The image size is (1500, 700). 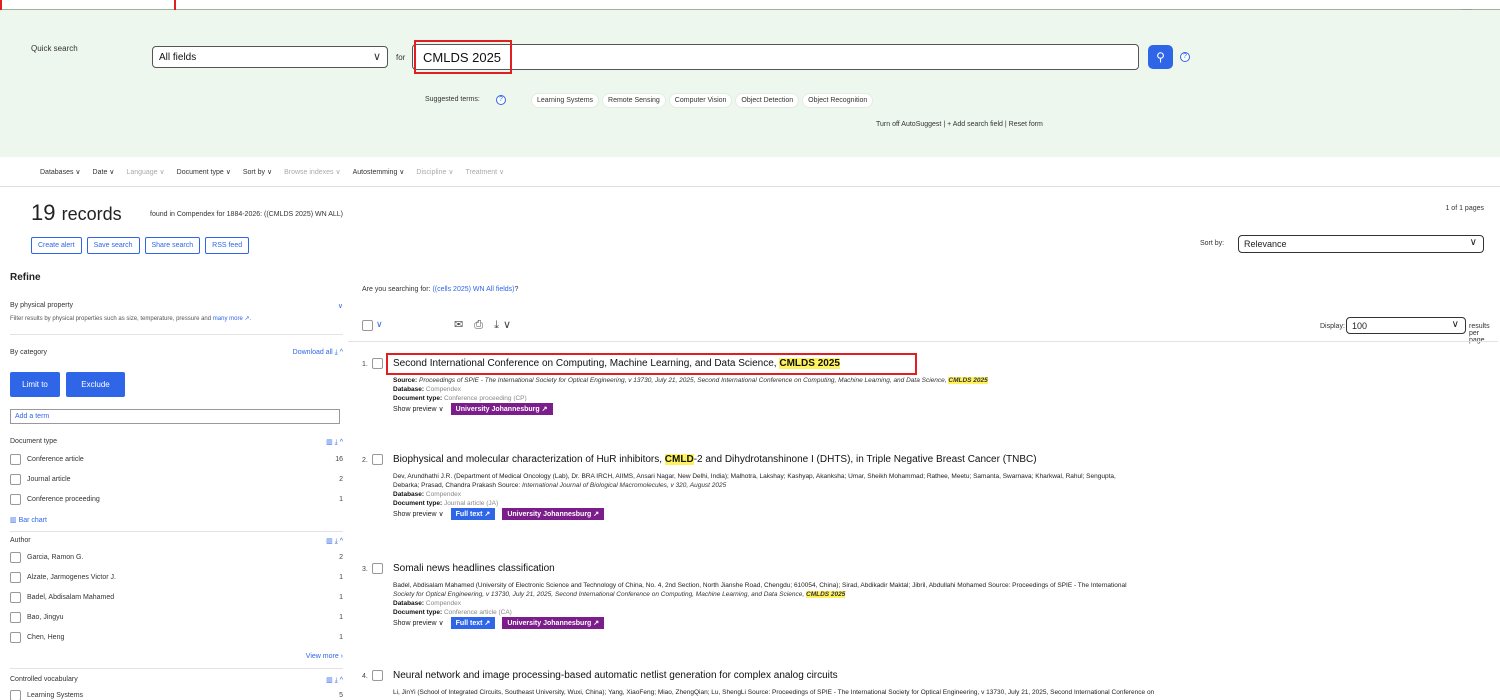 What do you see at coordinates (176, 306) in the screenshot?
I see `physical-property-header: By physical property ∨` at bounding box center [176, 306].